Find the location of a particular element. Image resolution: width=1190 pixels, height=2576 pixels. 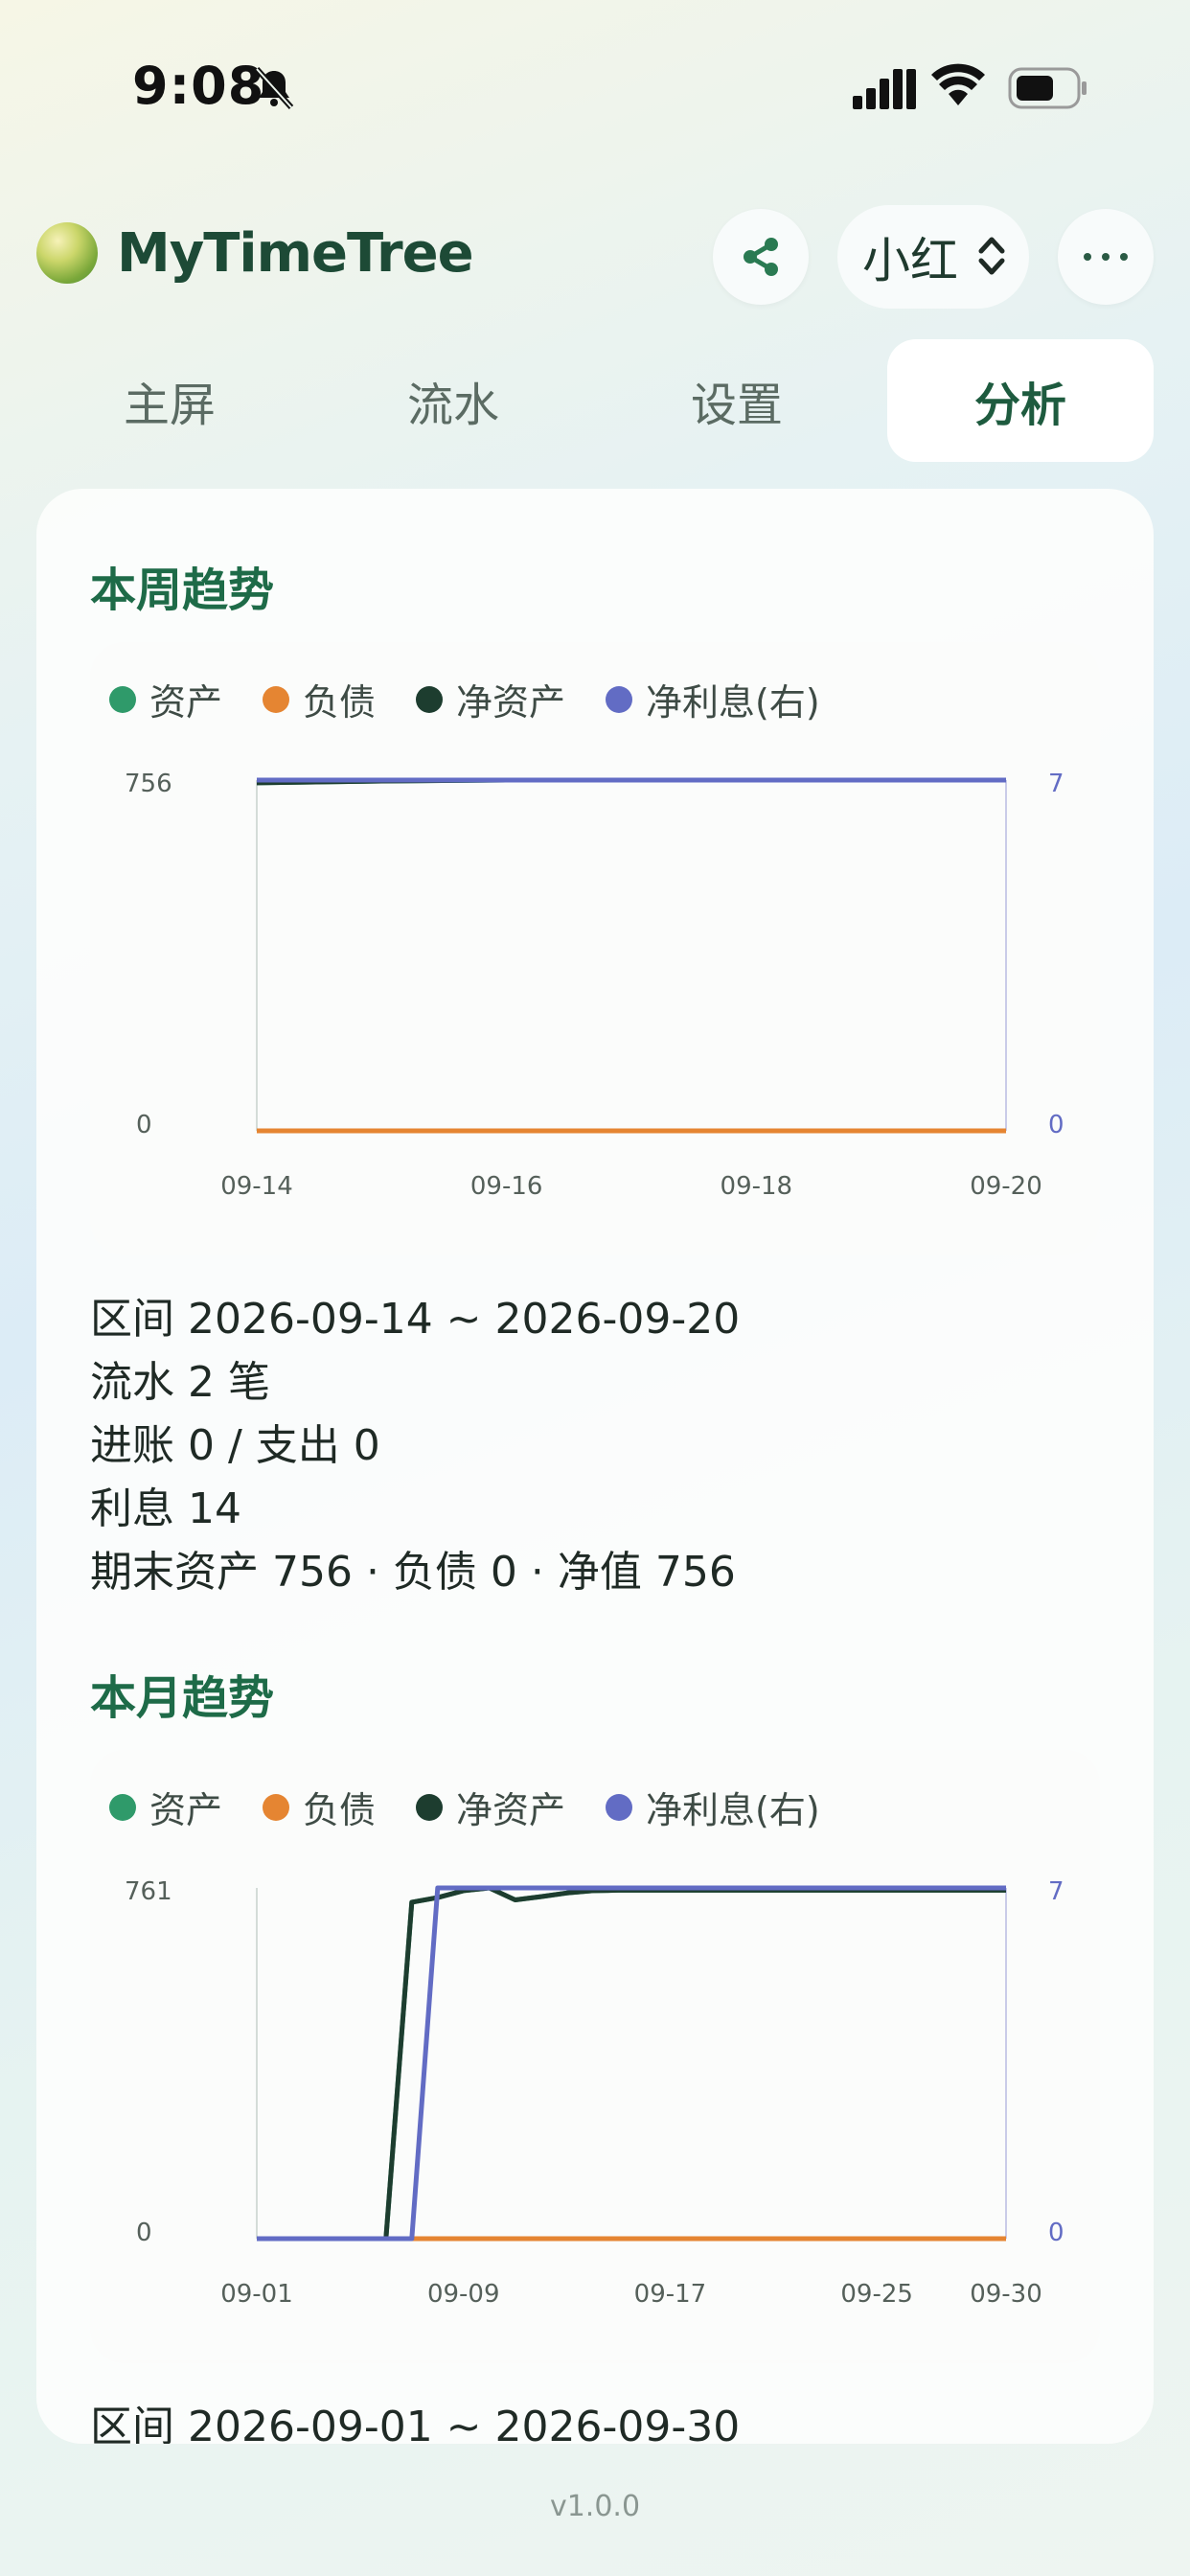

battery-icon is located at coordinates (1047, 88).